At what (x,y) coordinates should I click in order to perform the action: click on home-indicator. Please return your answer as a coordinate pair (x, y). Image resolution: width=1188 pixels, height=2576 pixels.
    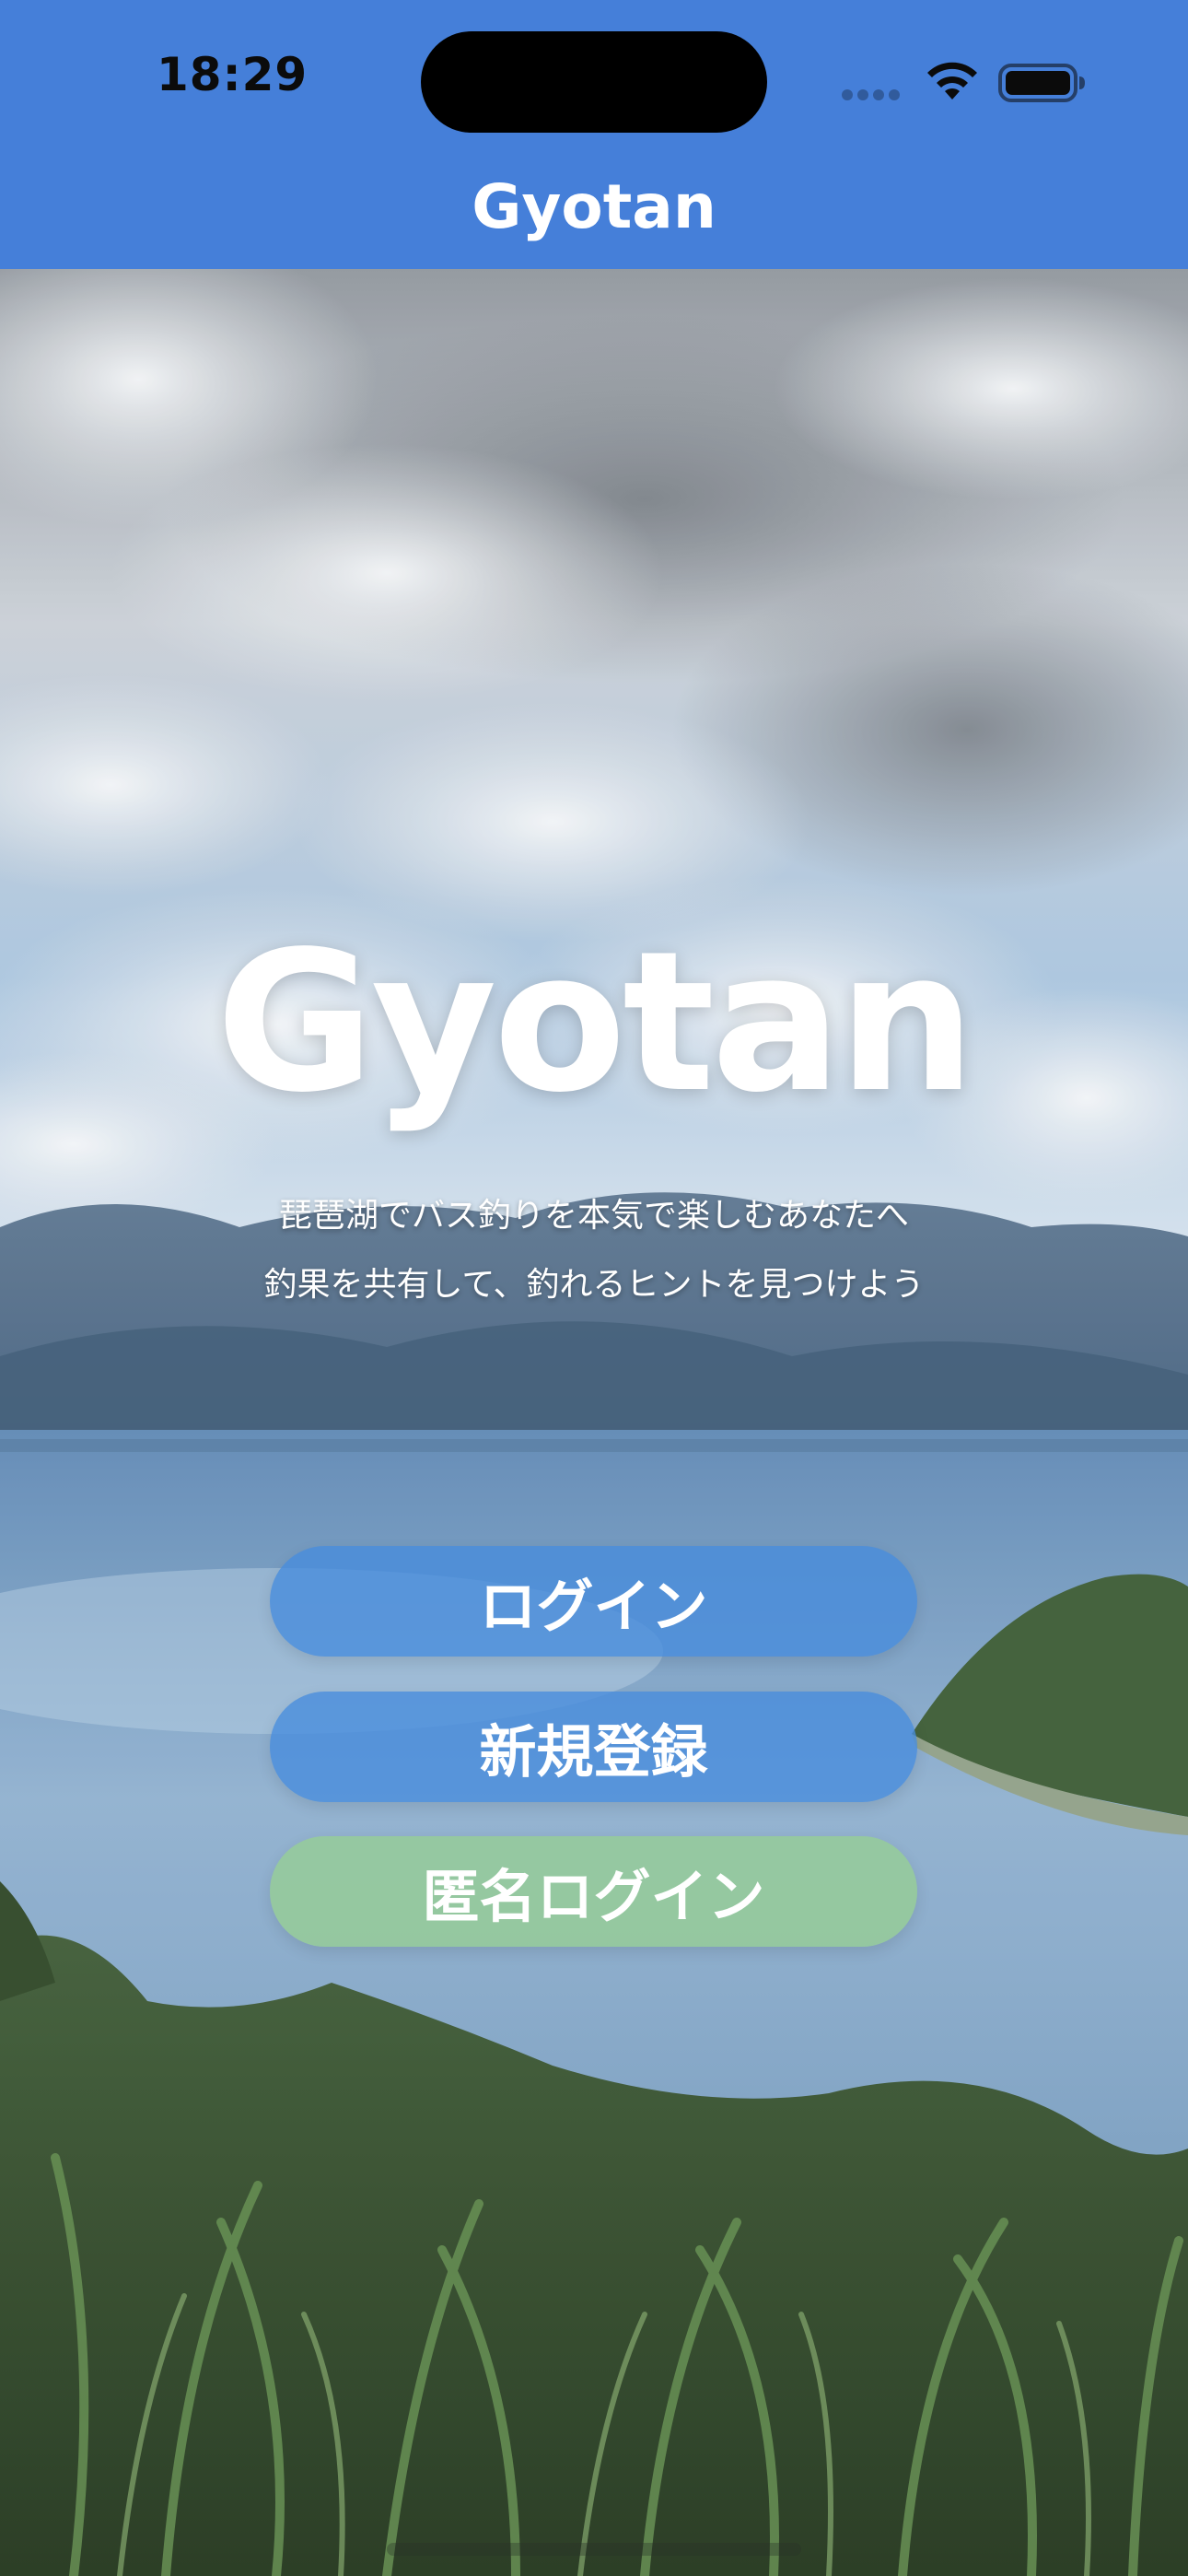
    Looking at the image, I should click on (594, 2549).